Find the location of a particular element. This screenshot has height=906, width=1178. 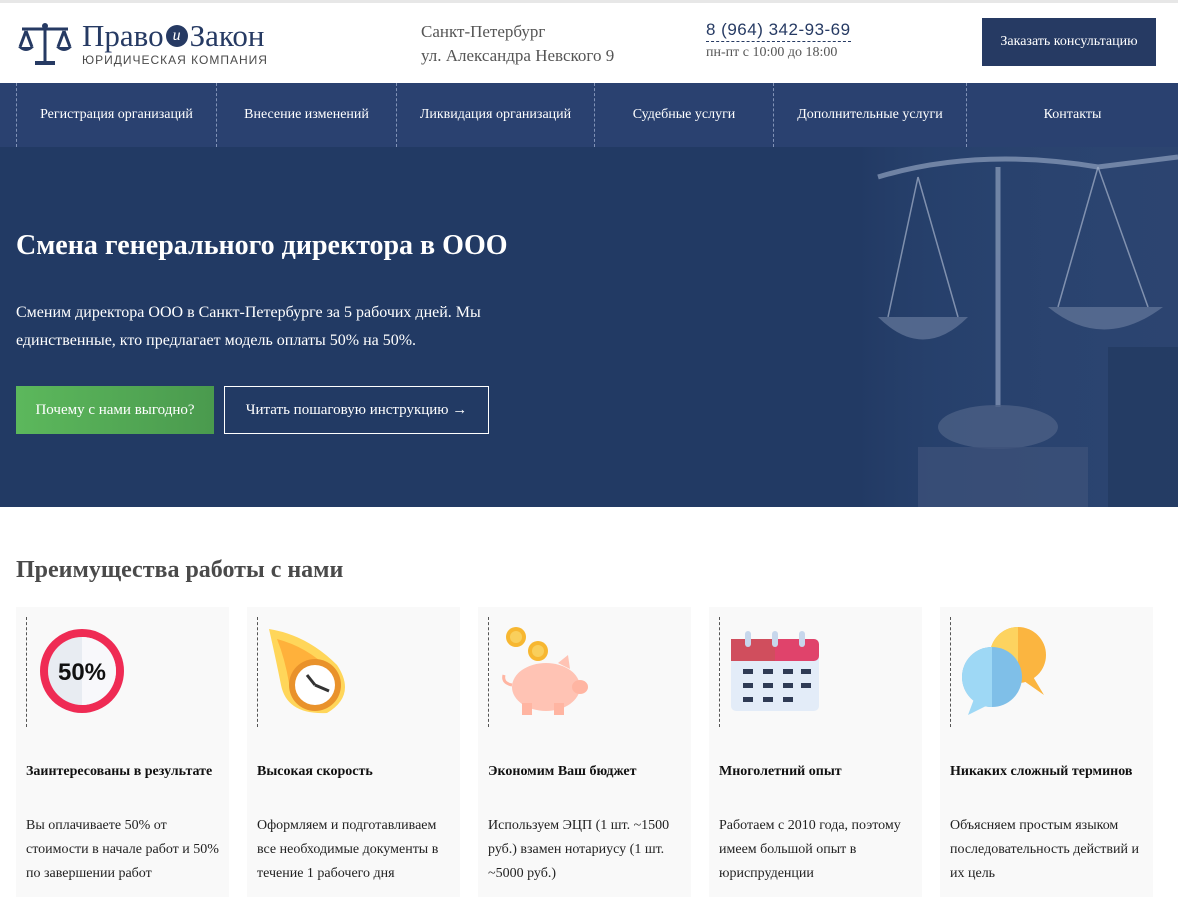

logo: Право и Закон ЮРИДИЧЕСКАЯ КОМПАНИЯ is located at coordinates (142, 42).